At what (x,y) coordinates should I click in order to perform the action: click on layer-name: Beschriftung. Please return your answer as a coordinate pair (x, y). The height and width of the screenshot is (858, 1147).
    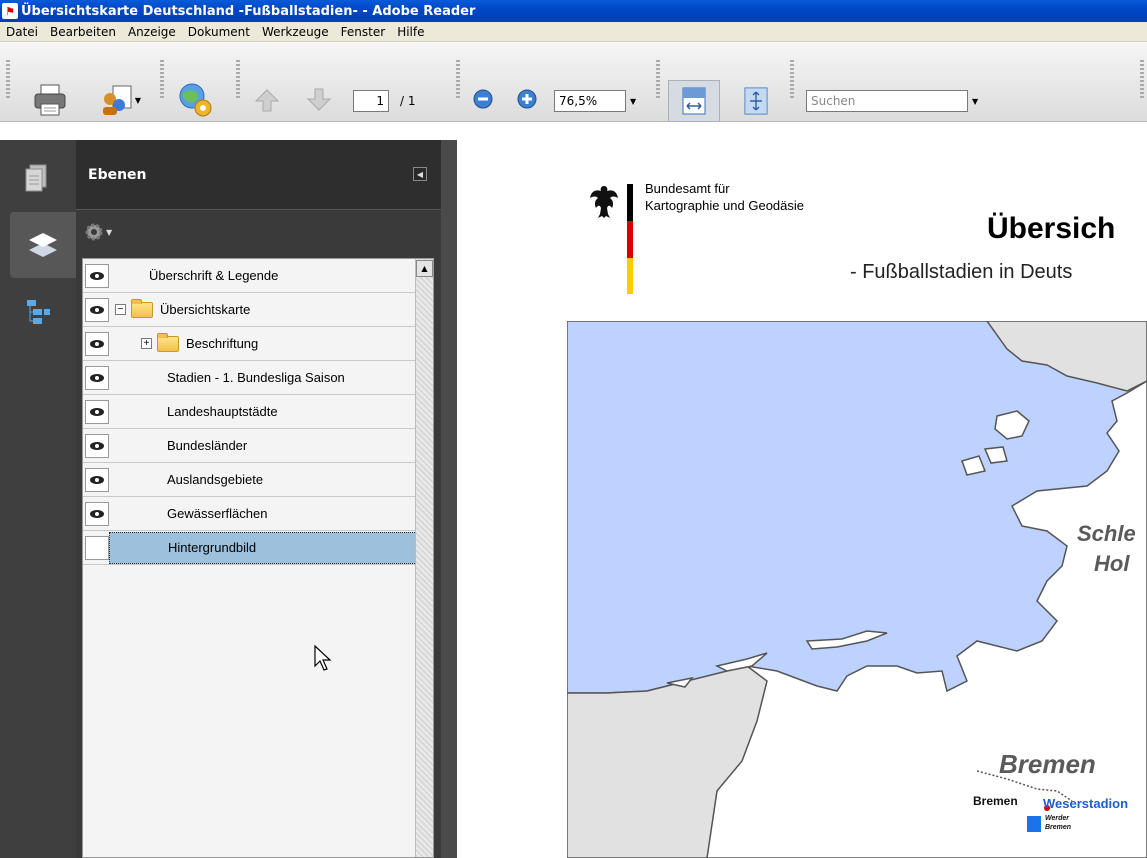
    Looking at the image, I should click on (222, 343).